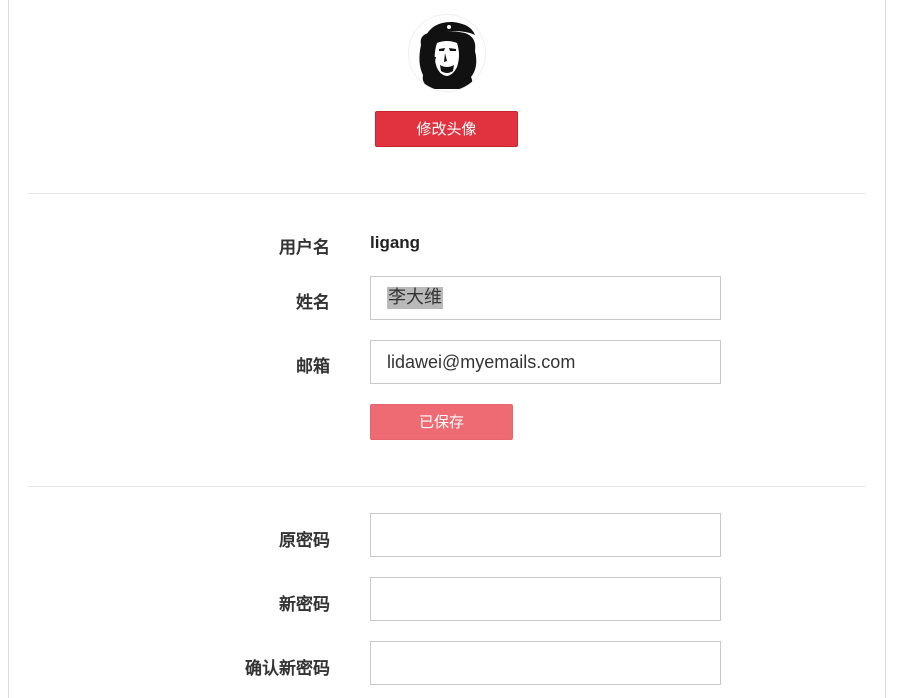 The width and height of the screenshot is (900, 698). What do you see at coordinates (304, 541) in the screenshot?
I see `old-password-label: 原密码` at bounding box center [304, 541].